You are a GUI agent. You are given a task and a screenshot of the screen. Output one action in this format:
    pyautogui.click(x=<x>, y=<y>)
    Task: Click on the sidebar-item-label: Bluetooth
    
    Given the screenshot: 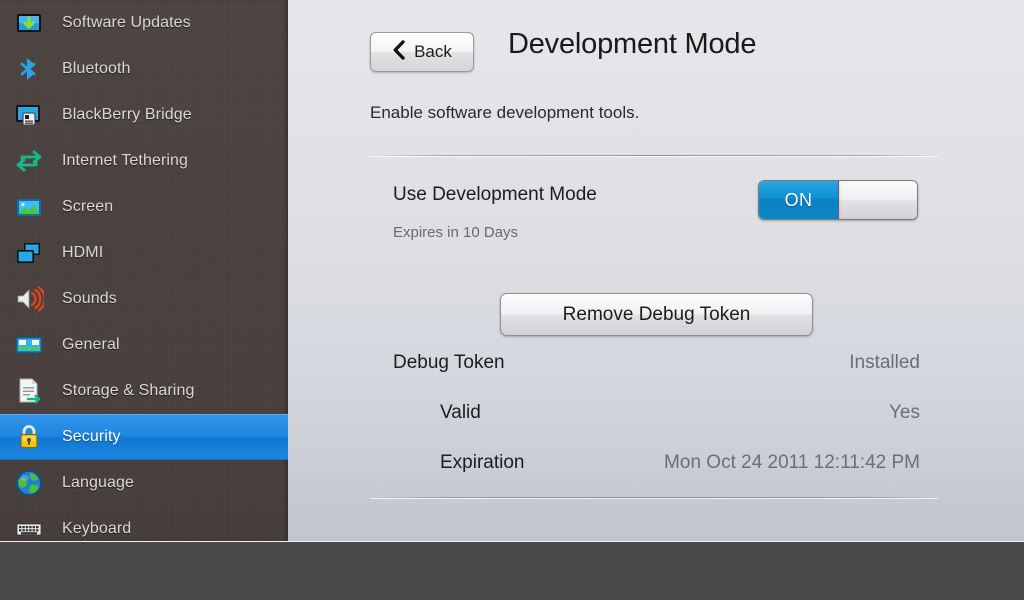 What is the action you would take?
    pyautogui.click(x=96, y=68)
    